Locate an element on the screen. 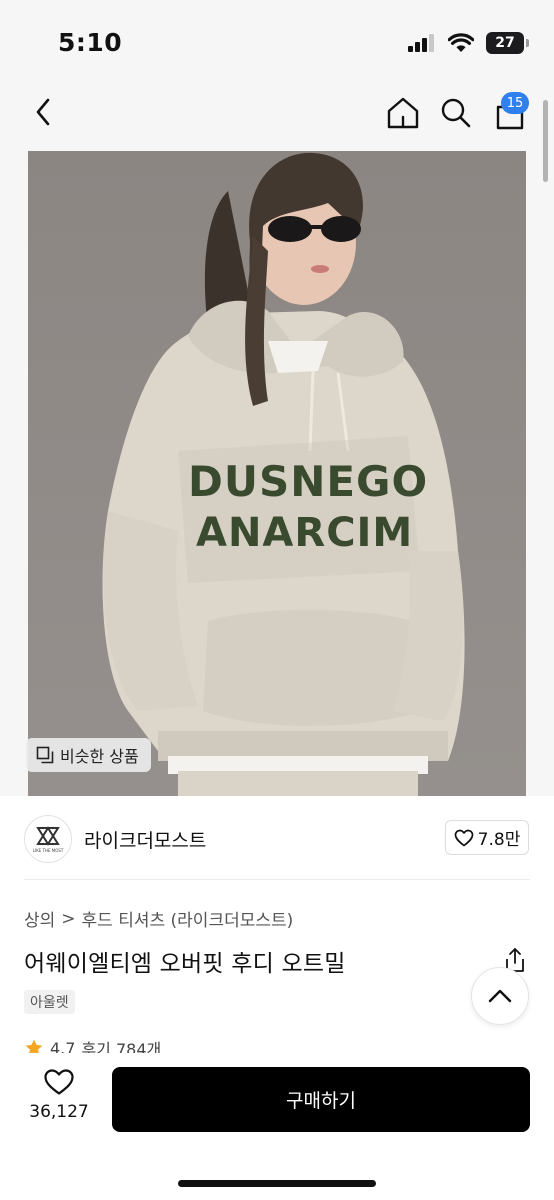  cart-count-badge: 15 is located at coordinates (515, 103).